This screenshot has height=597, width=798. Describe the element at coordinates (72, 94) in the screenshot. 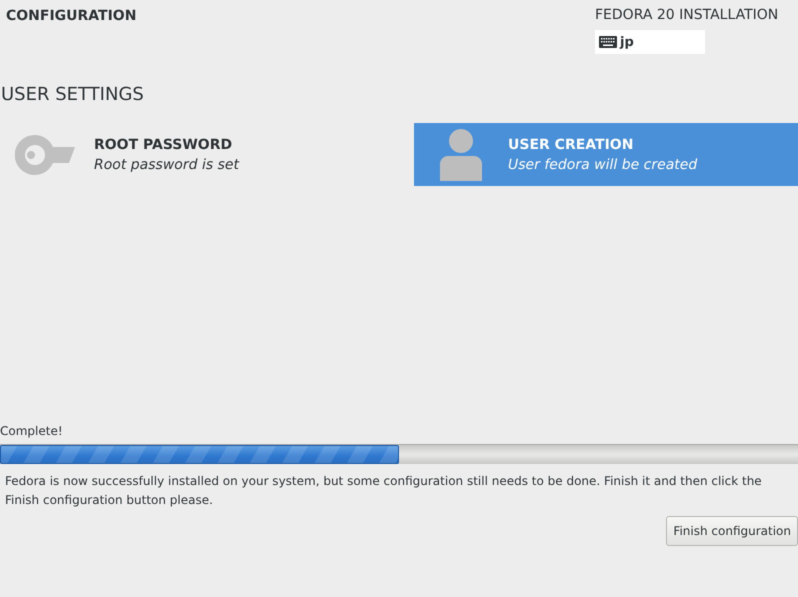

I see `section-title: USER SETTINGS` at that location.